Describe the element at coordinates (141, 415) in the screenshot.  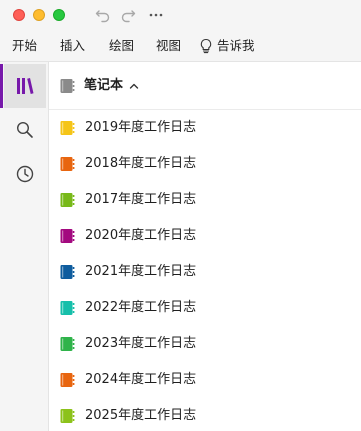
I see `notebook-label: 2025年度工作日志` at that location.